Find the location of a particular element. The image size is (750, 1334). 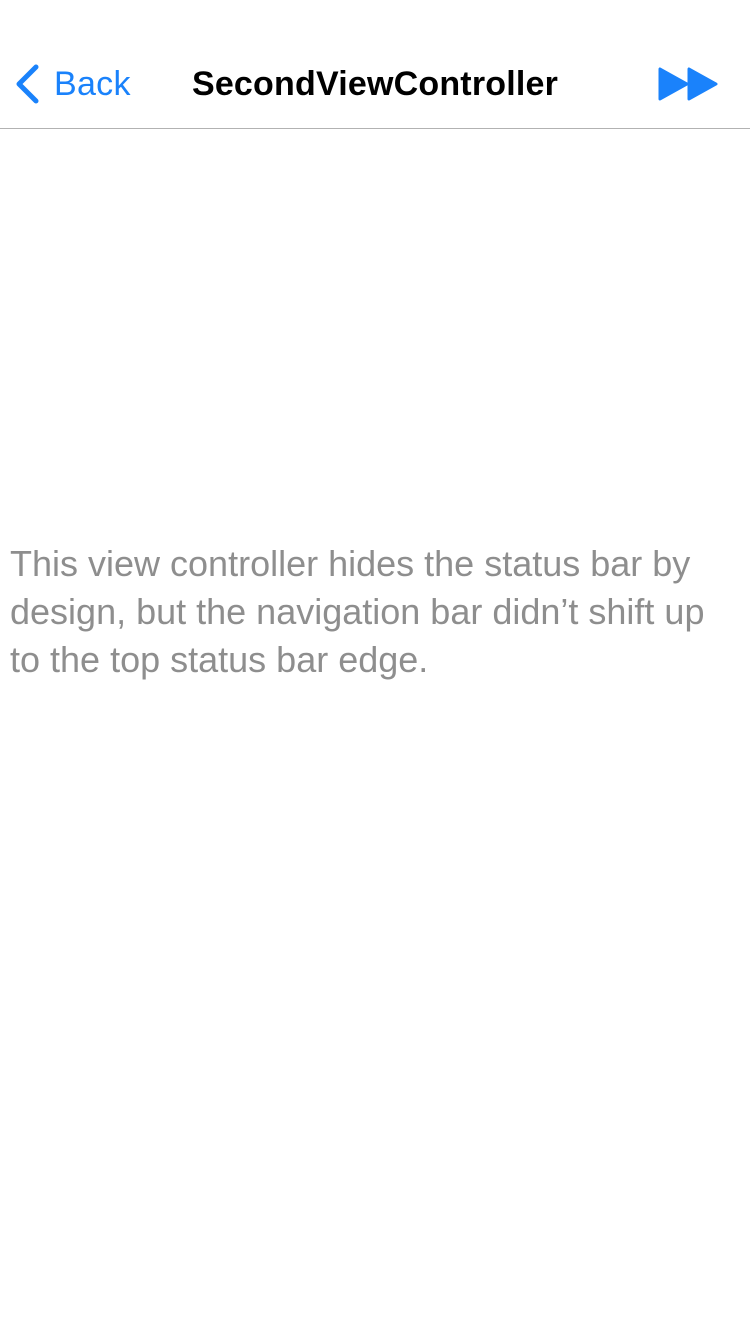

back-button: Back is located at coordinates (72, 84).